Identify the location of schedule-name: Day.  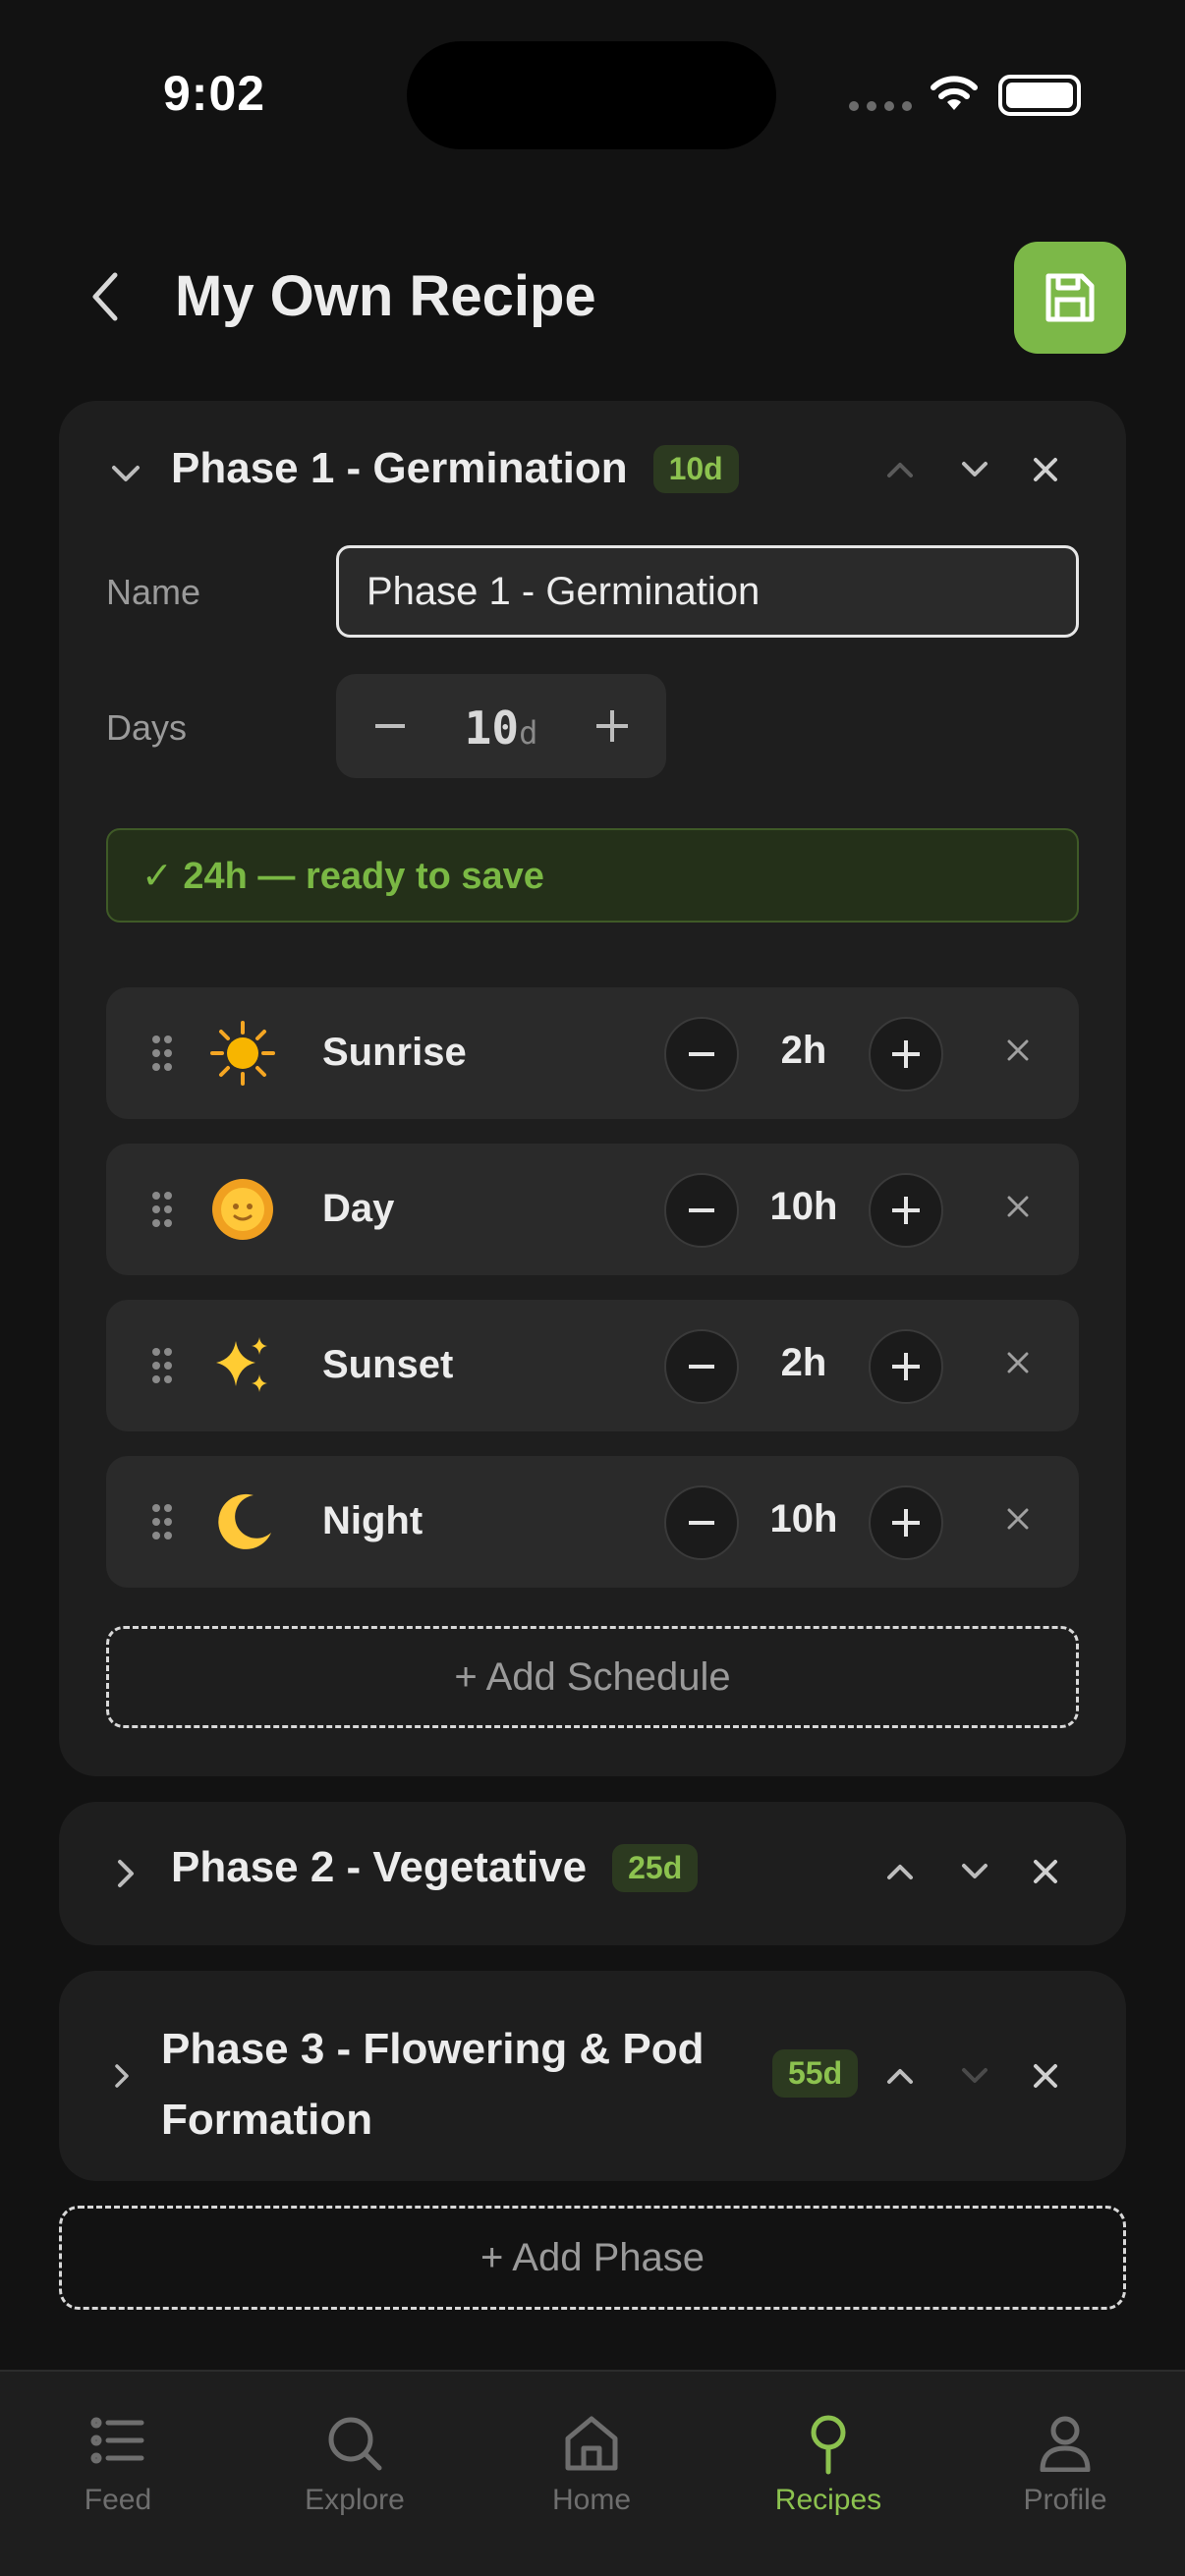
(358, 1208).